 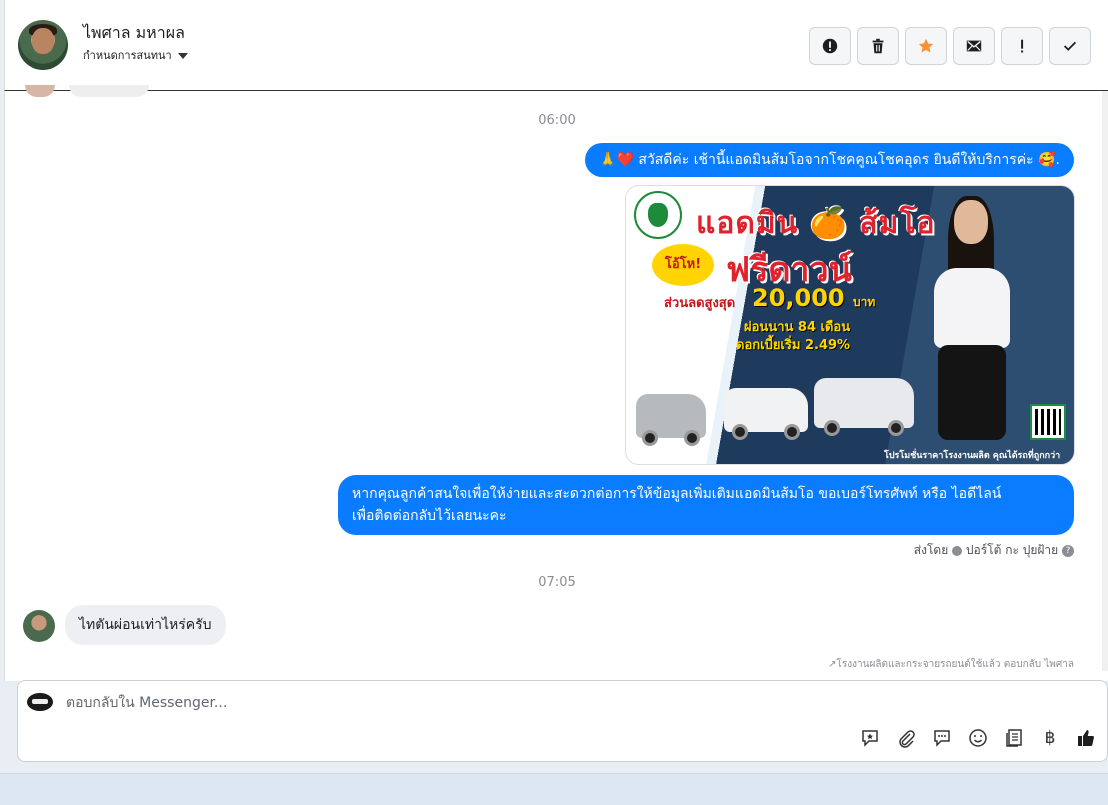 I want to click on saved-reply-icon, so click(x=870, y=738).